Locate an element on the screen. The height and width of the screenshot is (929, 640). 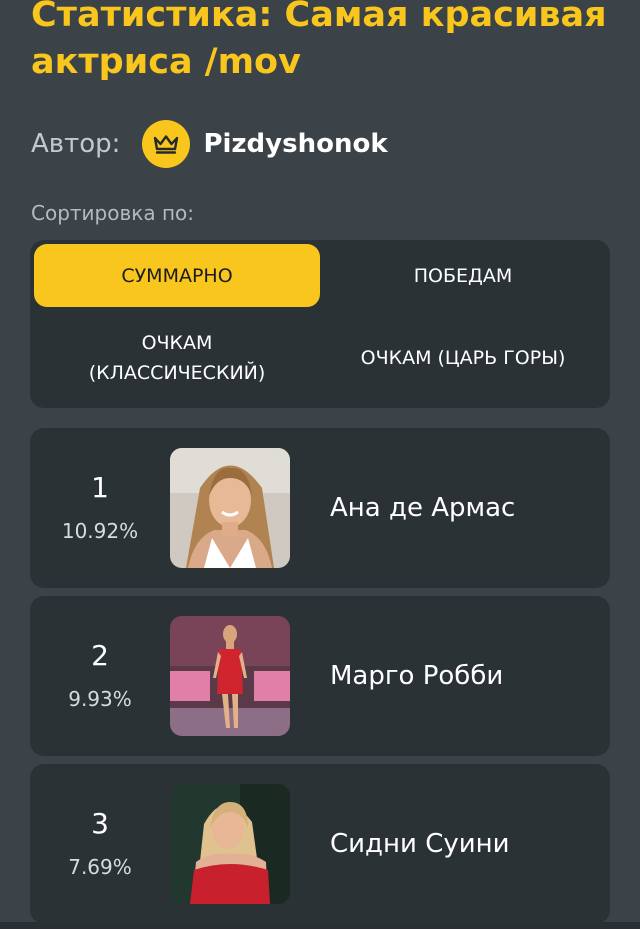
actress-name: Марго Робби is located at coordinates (417, 676).